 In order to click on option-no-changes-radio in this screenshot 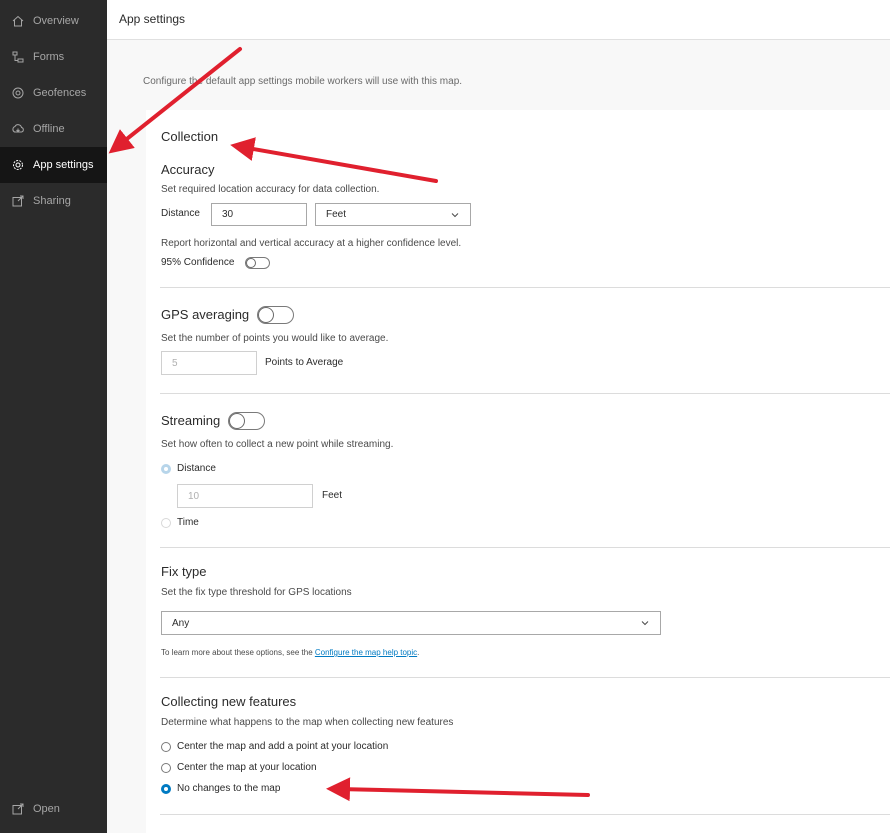, I will do `click(166, 789)`.